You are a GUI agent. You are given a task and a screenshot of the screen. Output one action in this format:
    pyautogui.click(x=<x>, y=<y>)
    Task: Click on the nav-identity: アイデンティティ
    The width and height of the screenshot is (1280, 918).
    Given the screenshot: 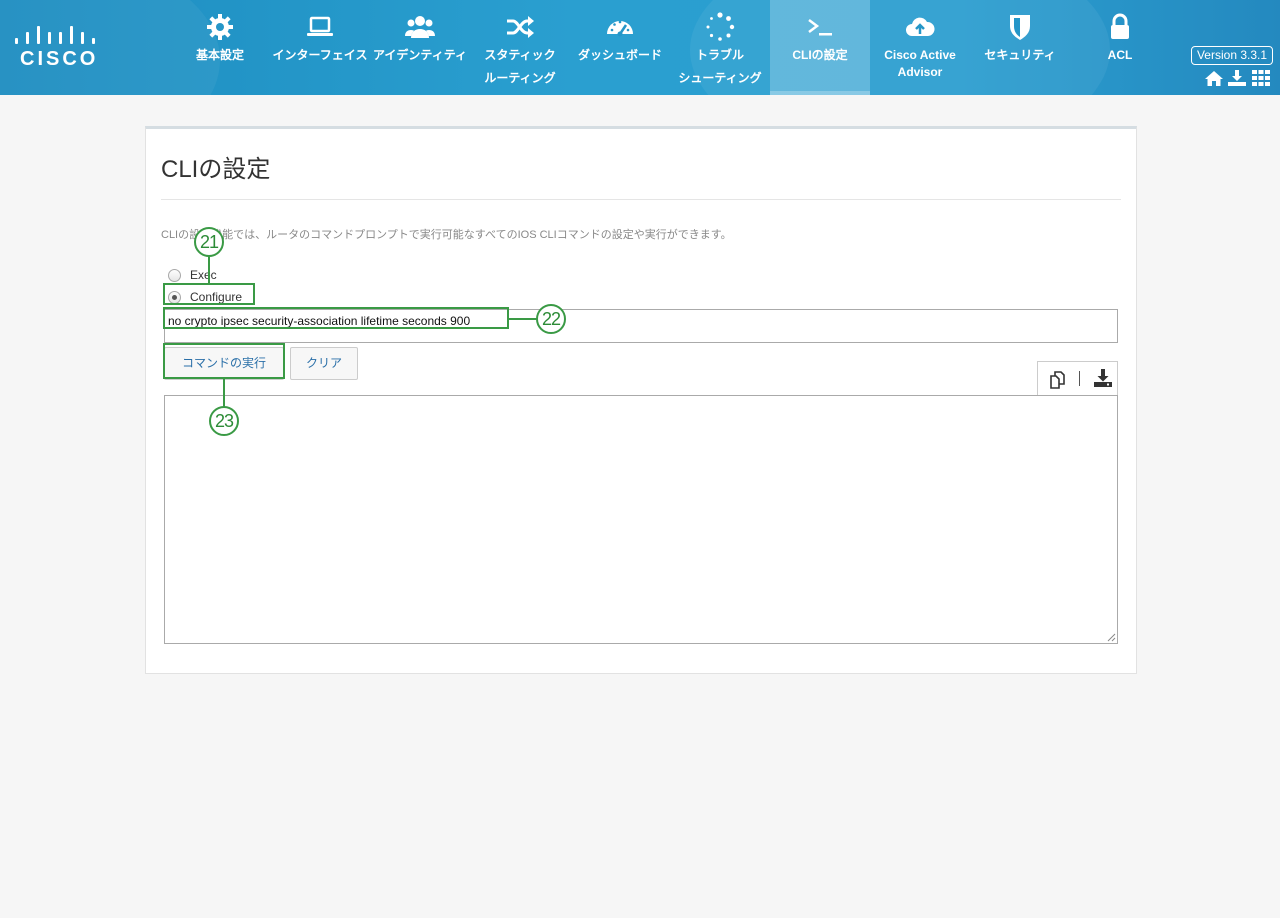 What is the action you would take?
    pyautogui.click(x=420, y=47)
    